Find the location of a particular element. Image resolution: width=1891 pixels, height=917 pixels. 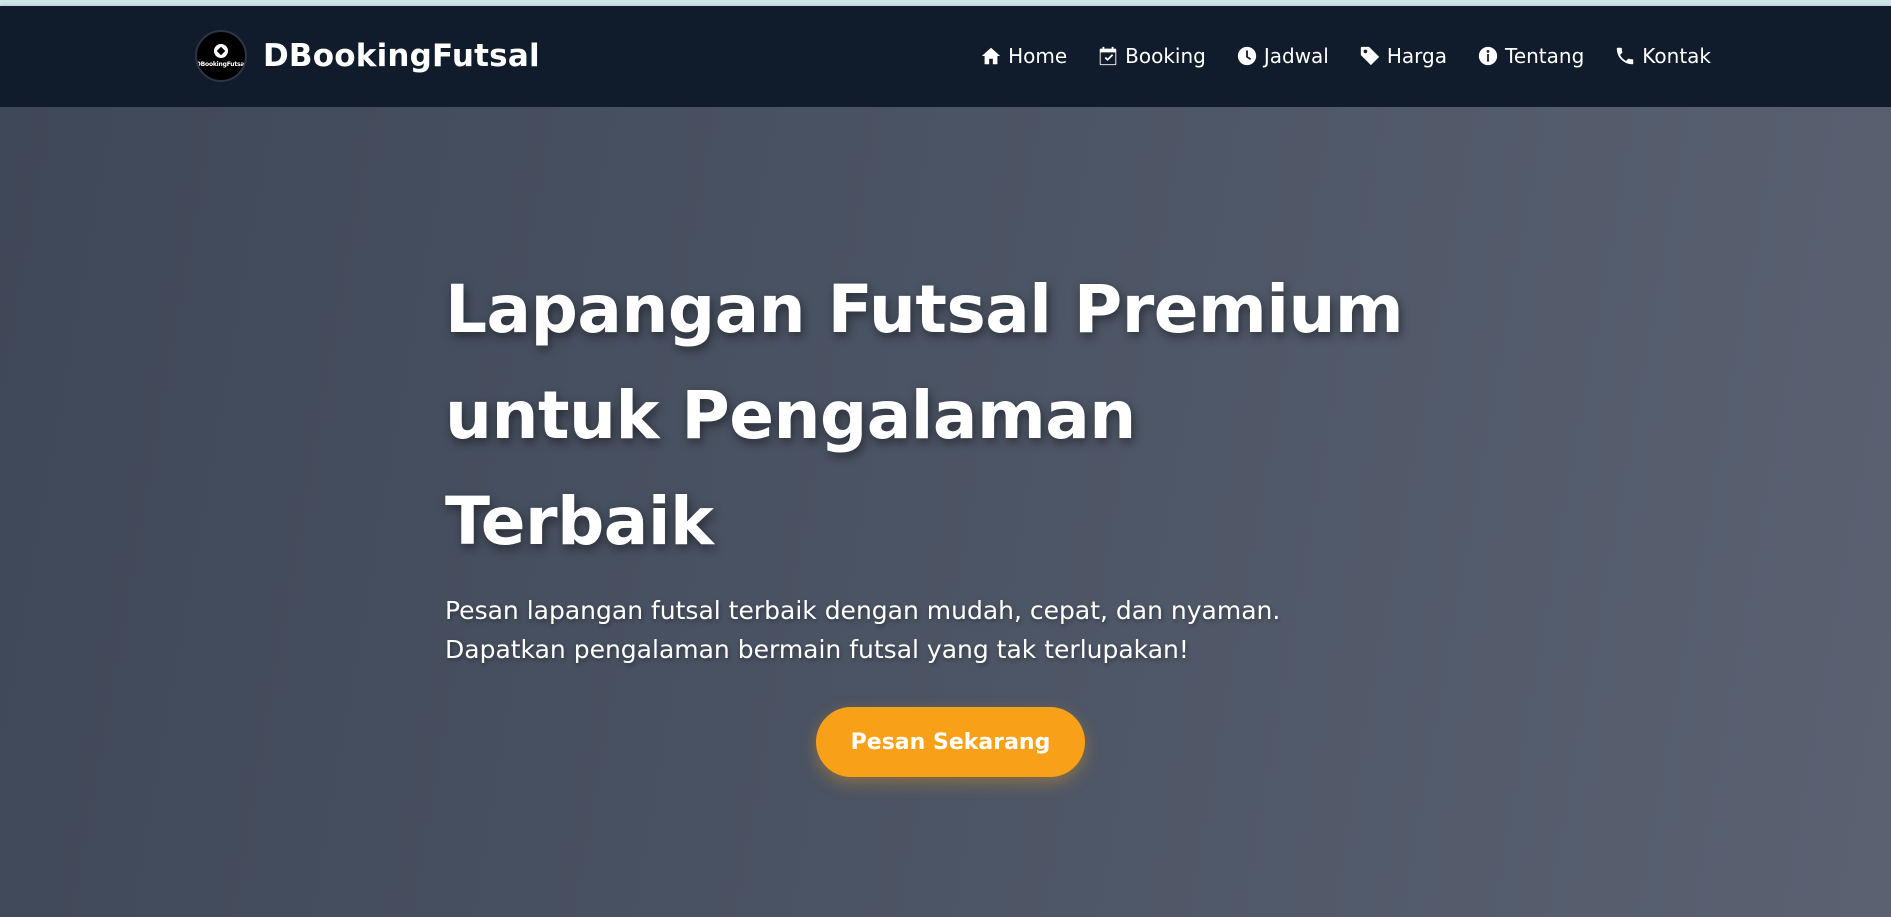

hero-title-line: Terbaik is located at coordinates (579, 521).